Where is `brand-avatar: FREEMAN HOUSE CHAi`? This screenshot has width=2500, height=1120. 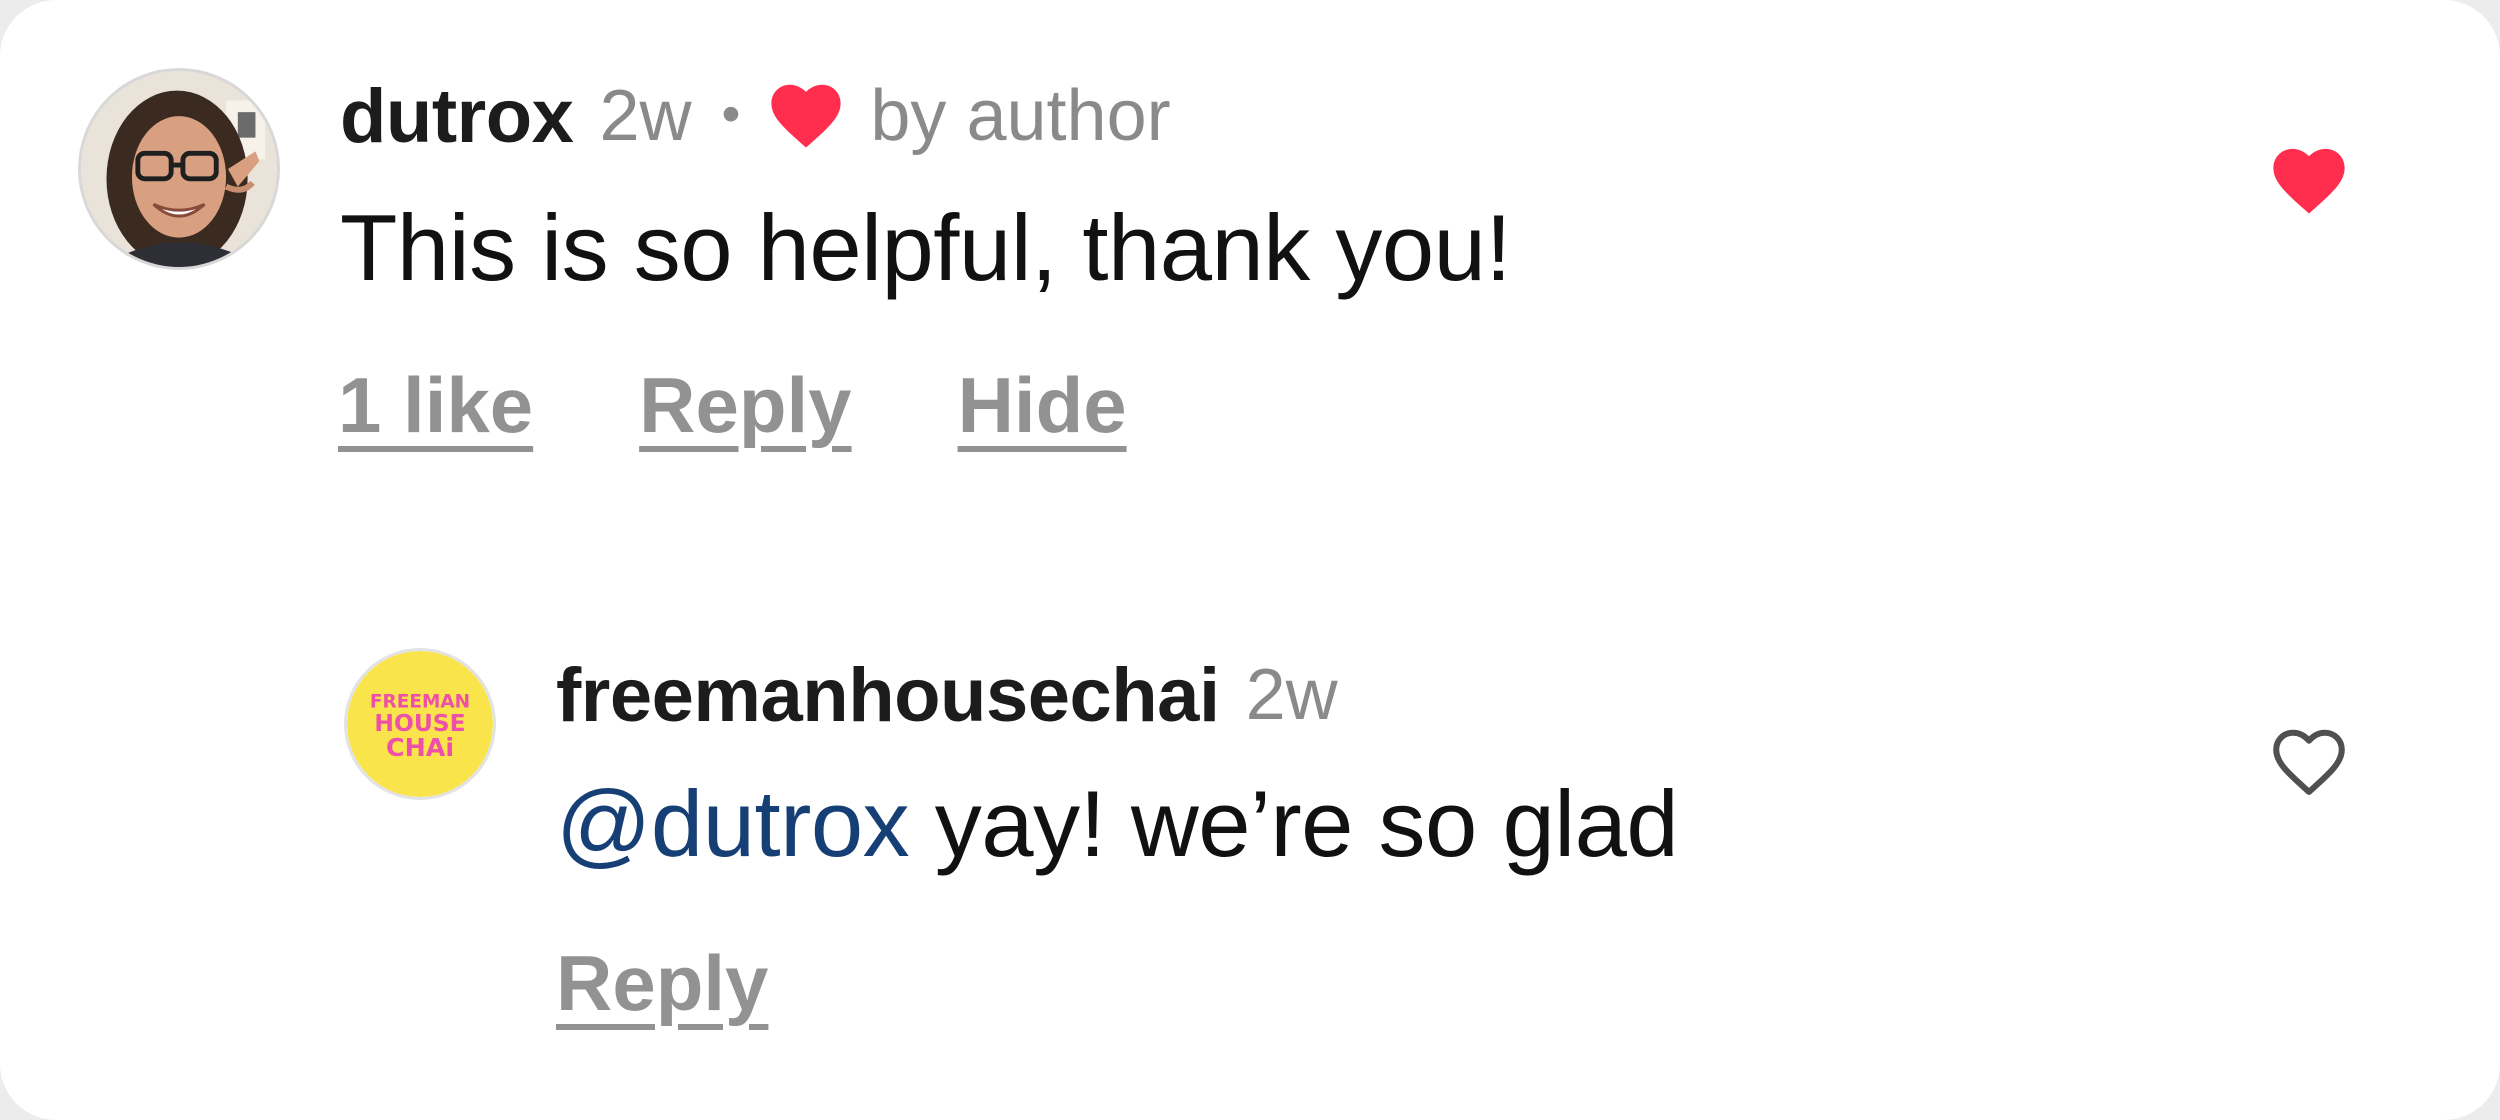 brand-avatar: FREEMAN HOUSE CHAi is located at coordinates (420, 724).